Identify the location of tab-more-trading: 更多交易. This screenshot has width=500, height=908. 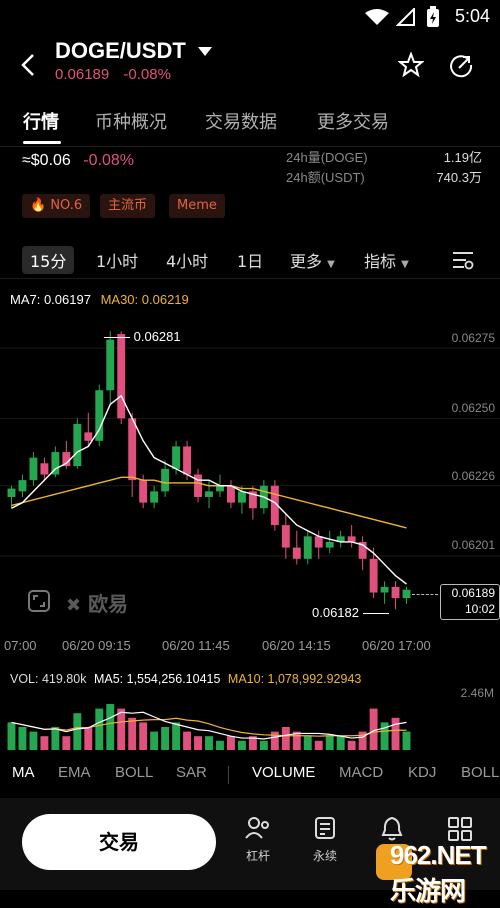
(353, 121).